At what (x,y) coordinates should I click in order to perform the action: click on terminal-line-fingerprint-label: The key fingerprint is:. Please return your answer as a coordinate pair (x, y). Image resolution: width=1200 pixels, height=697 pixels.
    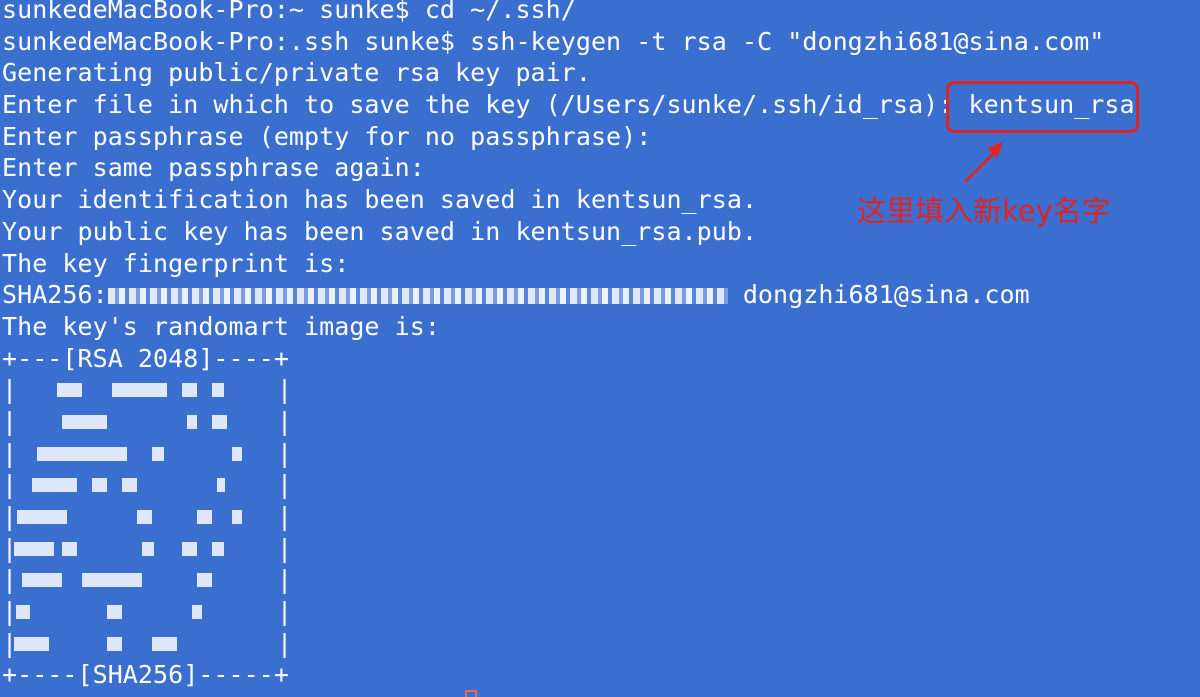
    Looking at the image, I should click on (176, 263).